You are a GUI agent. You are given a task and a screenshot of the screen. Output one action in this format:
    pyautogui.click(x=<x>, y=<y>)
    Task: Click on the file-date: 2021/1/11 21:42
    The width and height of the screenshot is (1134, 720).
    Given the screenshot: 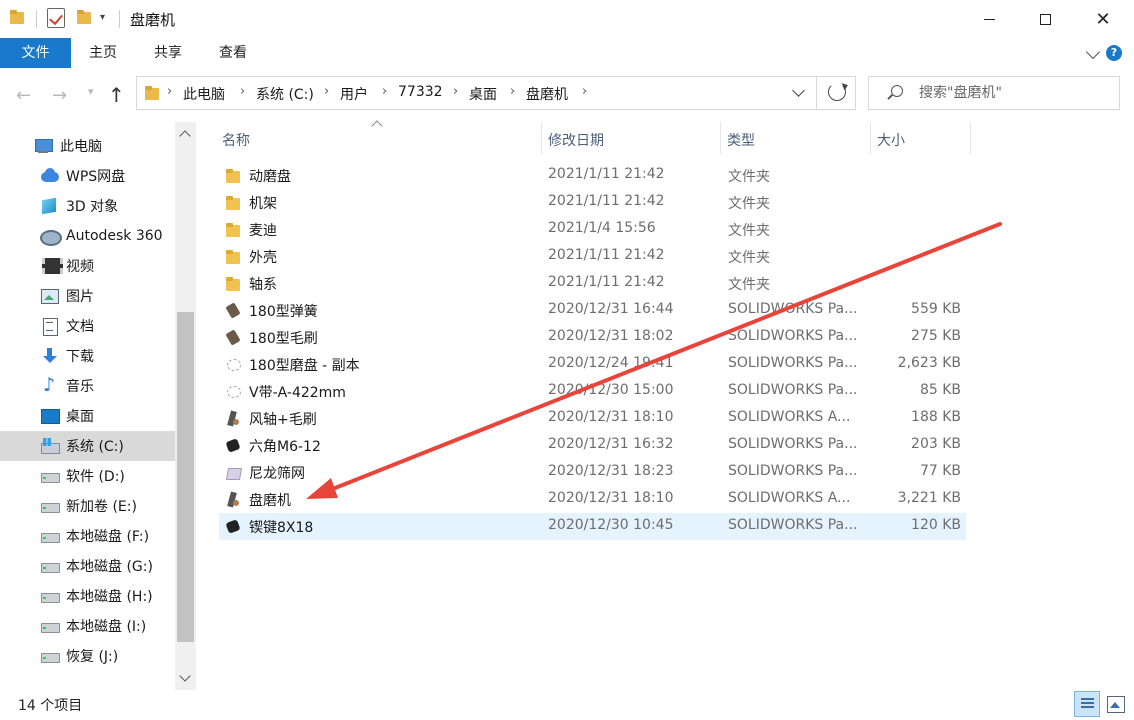 What is the action you would take?
    pyautogui.click(x=606, y=255)
    